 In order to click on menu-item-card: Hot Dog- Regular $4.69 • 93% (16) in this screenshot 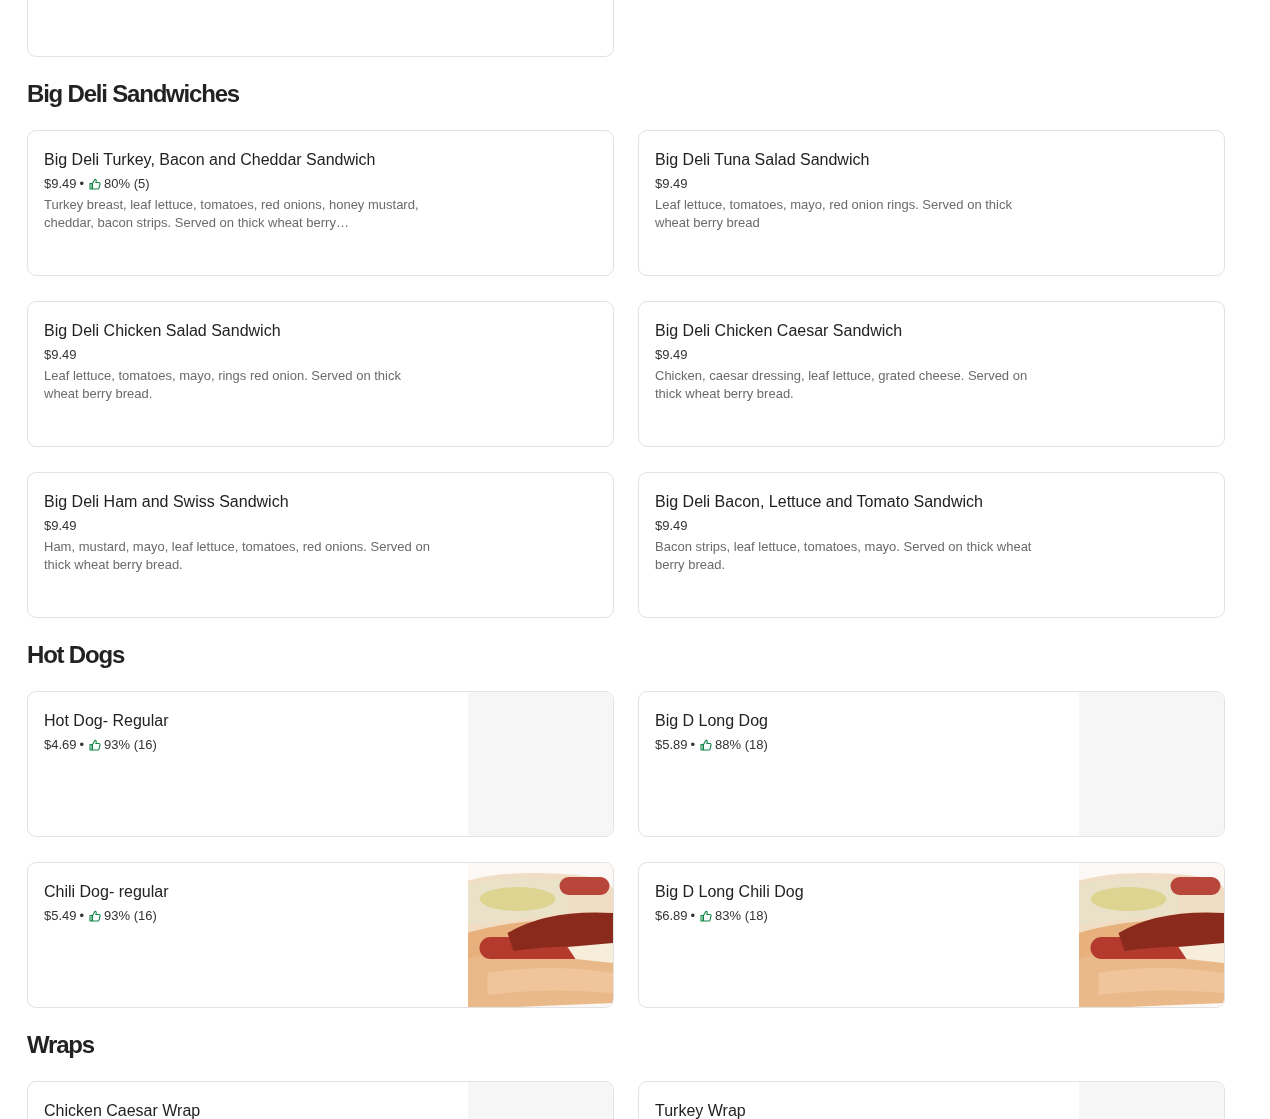, I will do `click(320, 764)`.